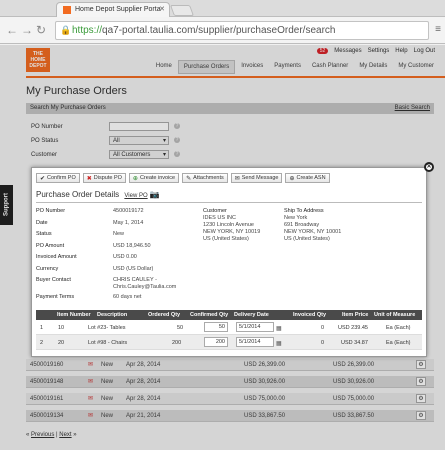 Image resolution: width=445 pixels, height=450 pixels. What do you see at coordinates (112, 315) in the screenshot?
I see `col-description: Description` at bounding box center [112, 315].